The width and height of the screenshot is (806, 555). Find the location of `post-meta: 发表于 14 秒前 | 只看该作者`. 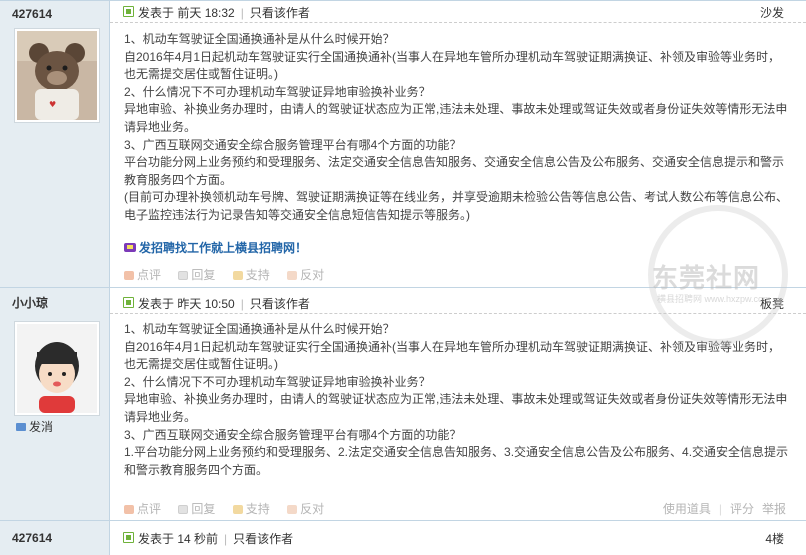

post-meta: 发表于 14 秒前 | 只看该作者 is located at coordinates (215, 538).